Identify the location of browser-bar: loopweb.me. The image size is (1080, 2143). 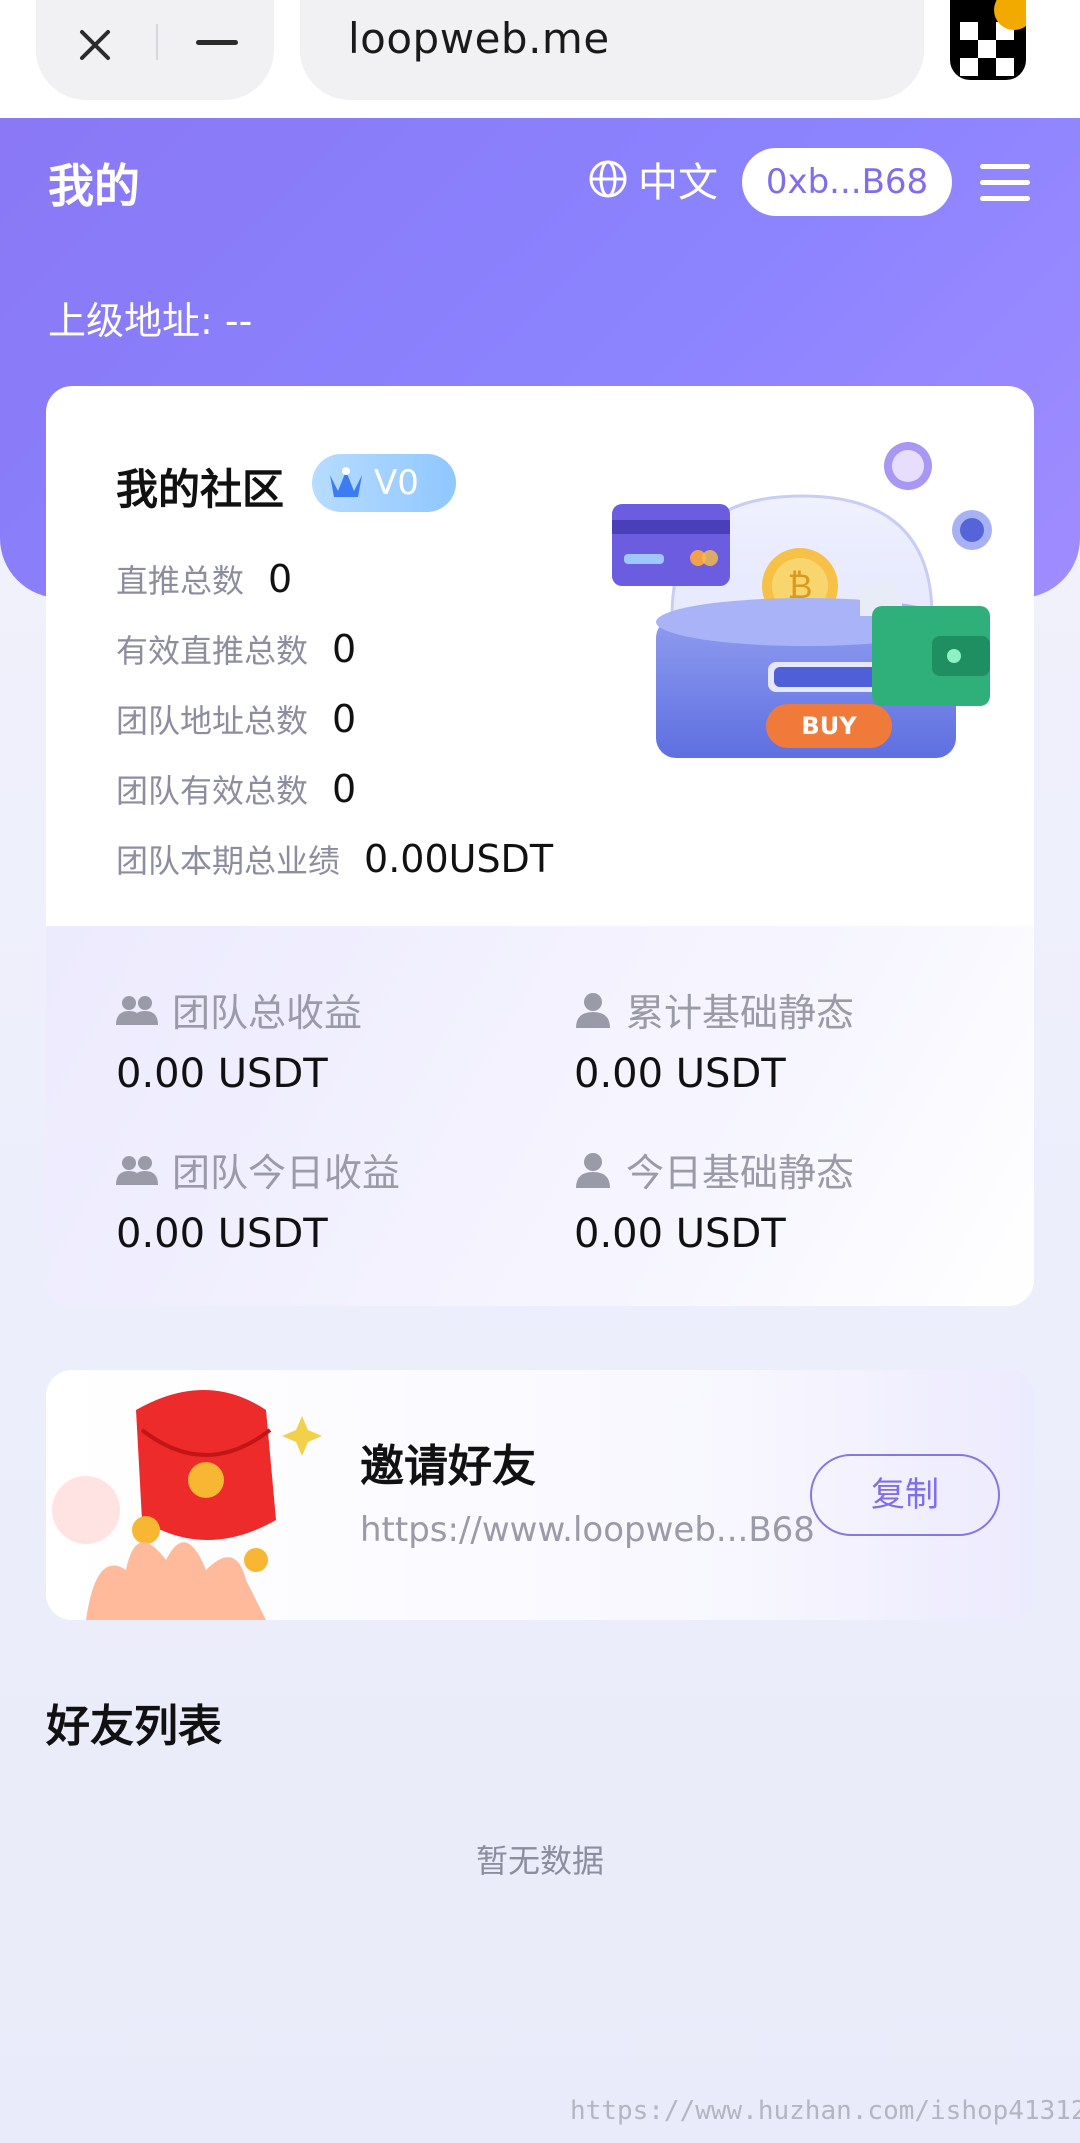
(540, 59).